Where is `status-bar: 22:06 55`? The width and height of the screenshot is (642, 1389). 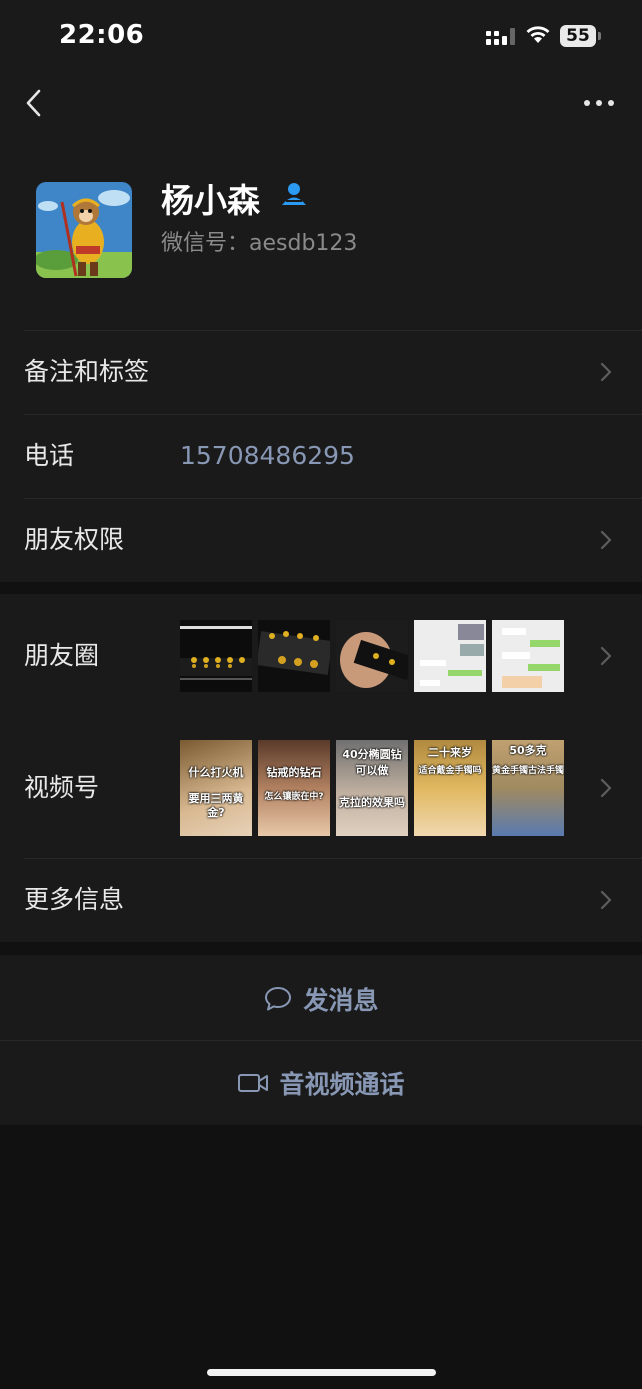
status-bar: 22:06 55 is located at coordinates (321, 35).